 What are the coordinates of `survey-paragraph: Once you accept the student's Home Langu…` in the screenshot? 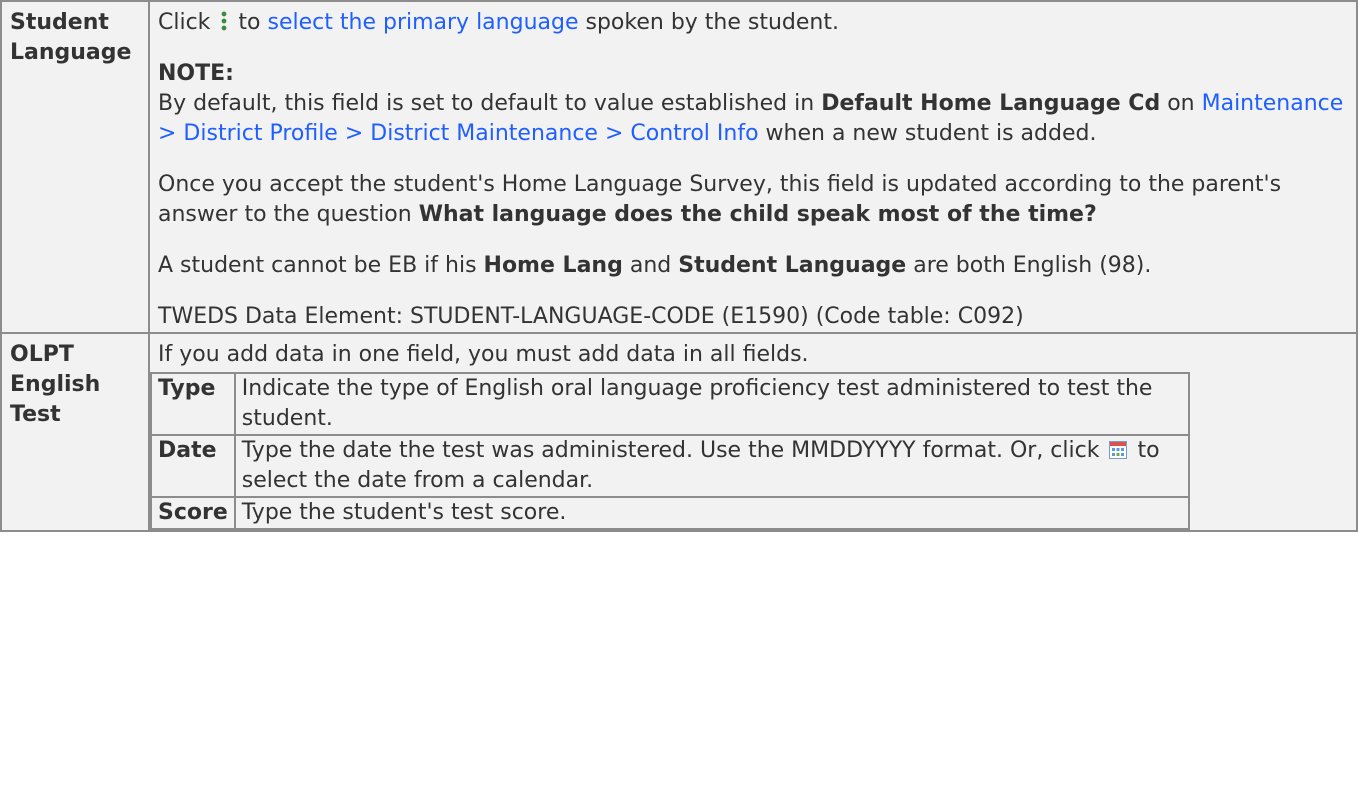 It's located at (720, 199).